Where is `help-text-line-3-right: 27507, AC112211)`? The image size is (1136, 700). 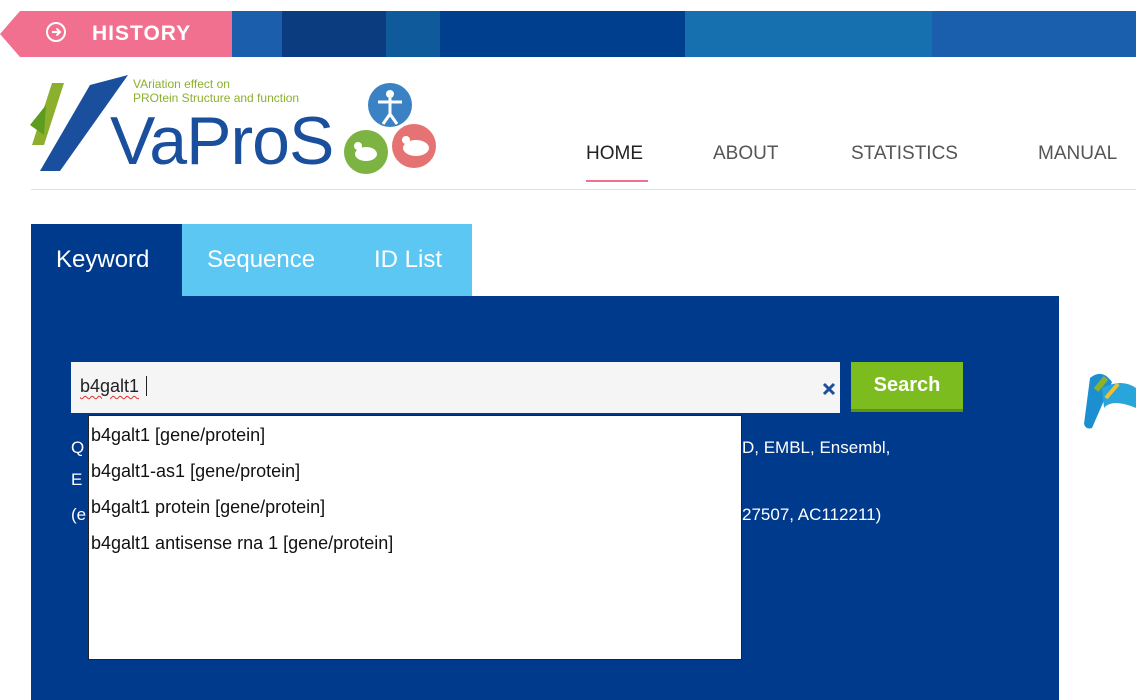
help-text-line-3-right: 27507, AC112211) is located at coordinates (812, 514).